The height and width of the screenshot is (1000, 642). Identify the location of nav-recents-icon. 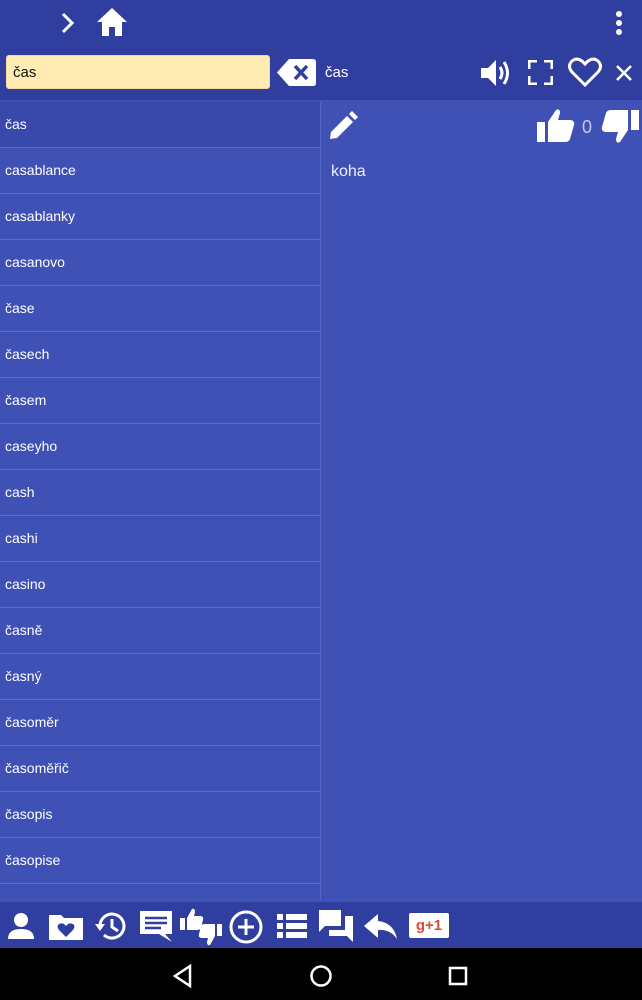
(458, 976).